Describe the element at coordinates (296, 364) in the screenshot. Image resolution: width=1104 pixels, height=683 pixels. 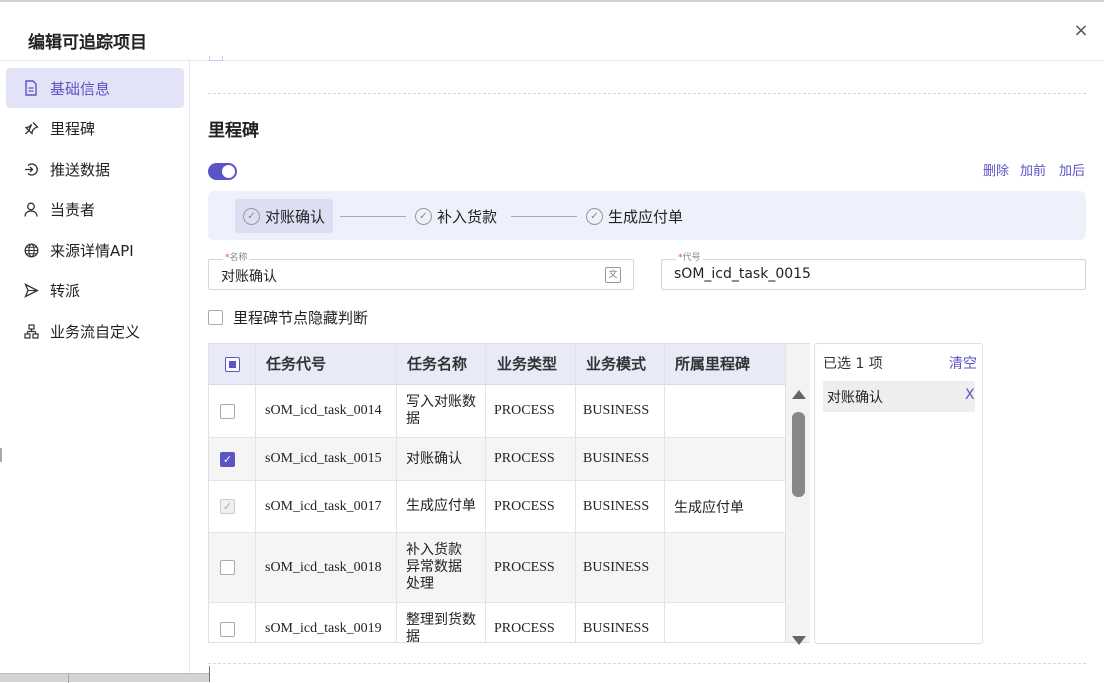
I see `header-task-code: 任务代号` at that location.